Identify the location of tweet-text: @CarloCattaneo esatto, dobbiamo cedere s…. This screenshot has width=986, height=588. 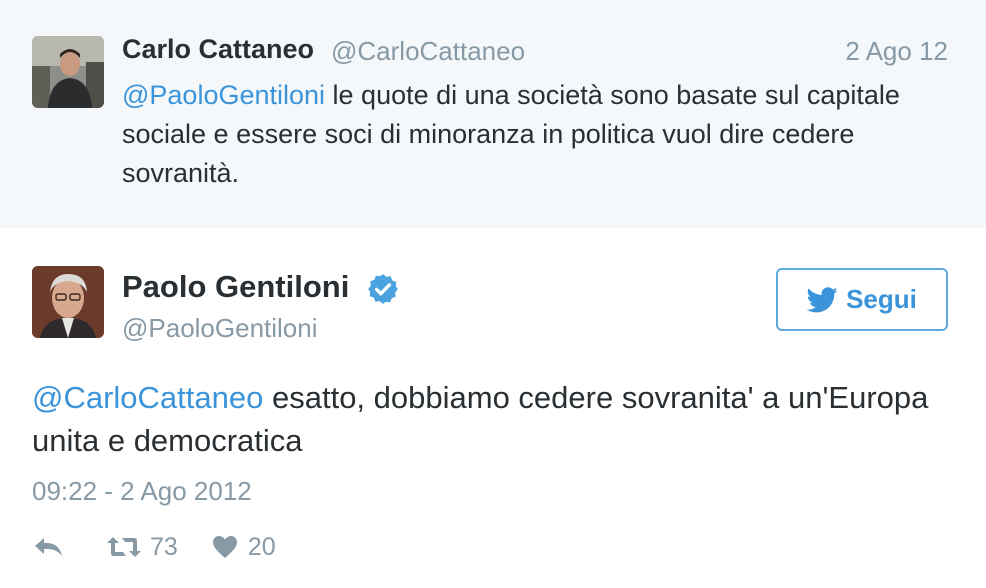
(482, 419).